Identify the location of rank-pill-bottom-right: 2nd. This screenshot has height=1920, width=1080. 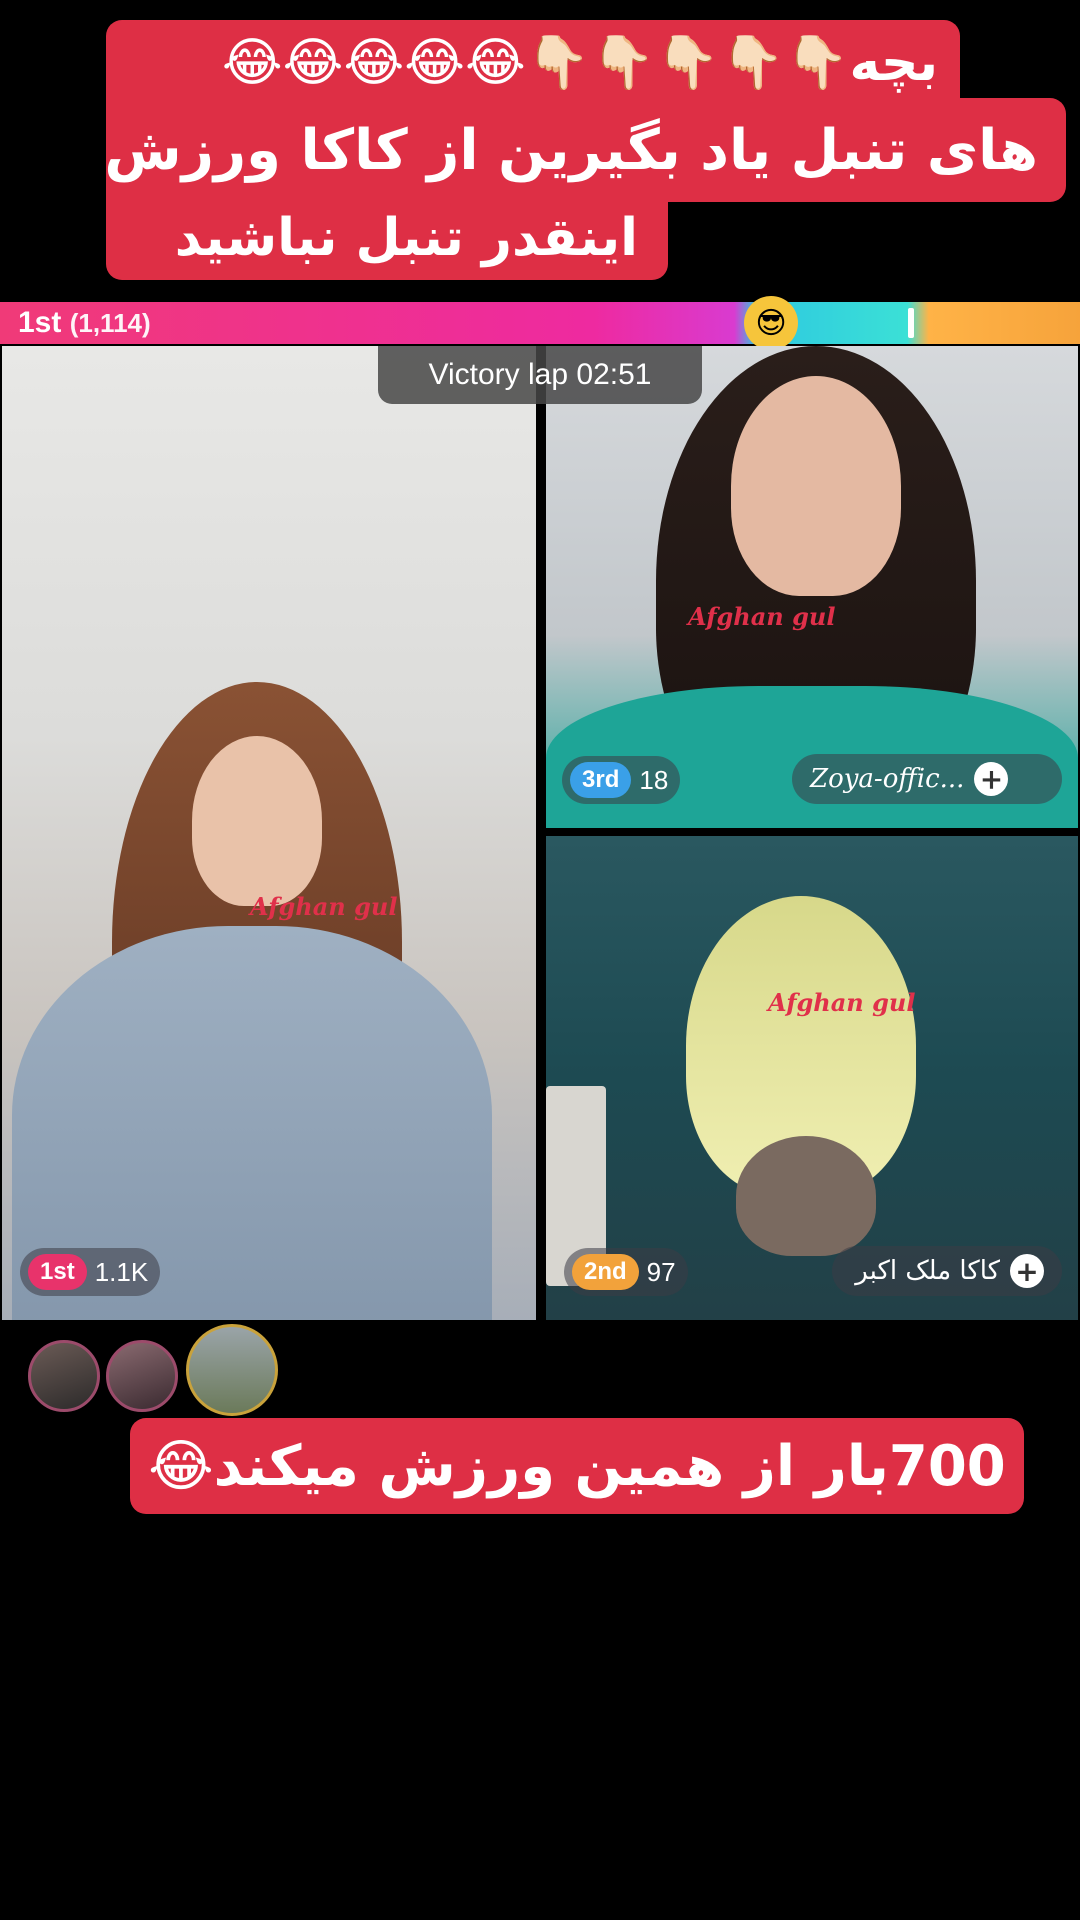
(605, 1272).